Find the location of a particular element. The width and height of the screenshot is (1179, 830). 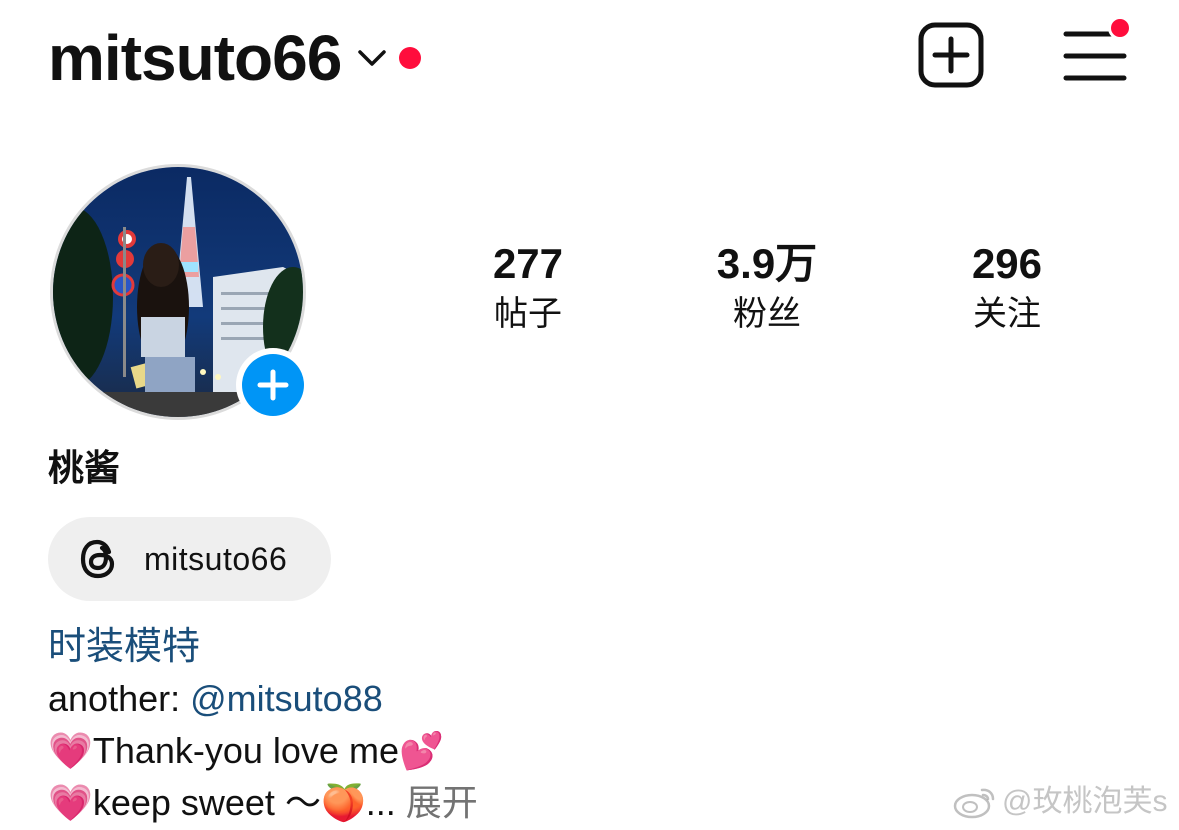

notification-dot is located at coordinates (410, 58).